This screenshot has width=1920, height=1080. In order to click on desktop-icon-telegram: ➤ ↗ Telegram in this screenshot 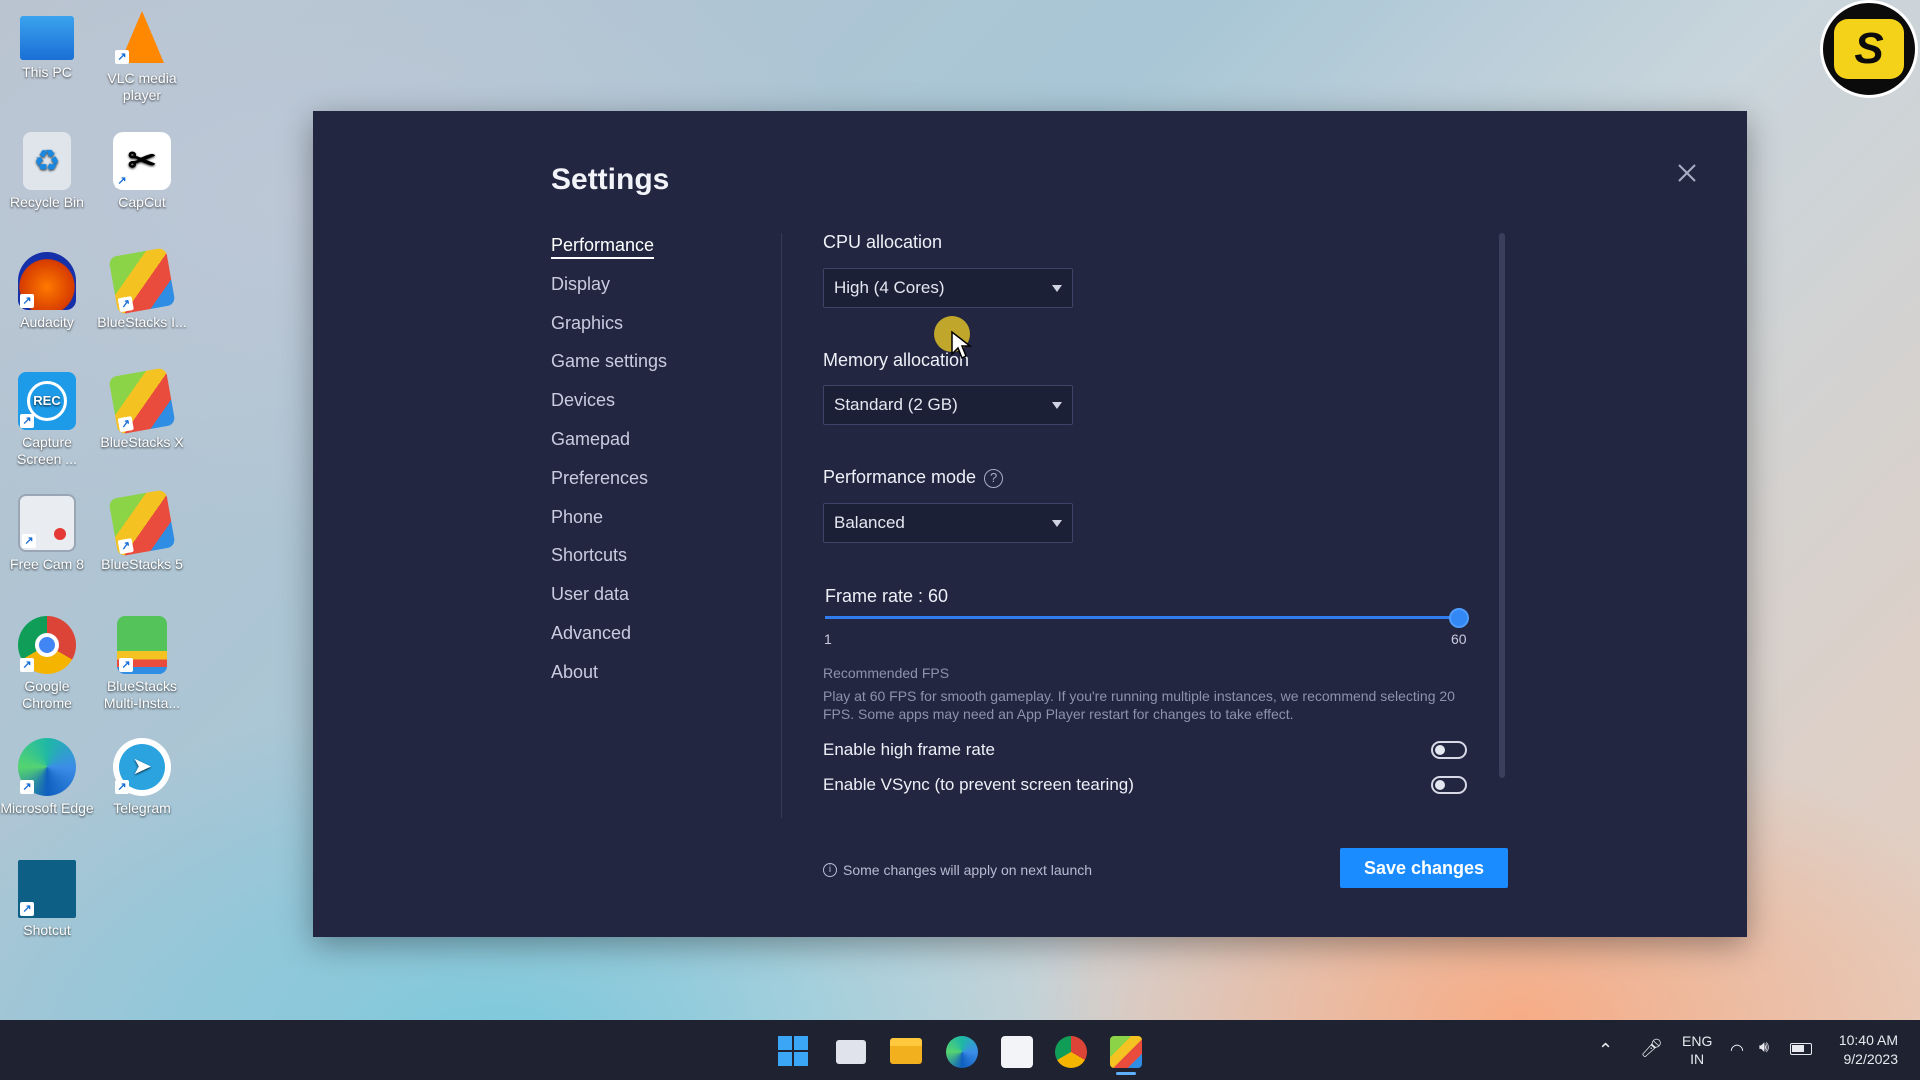, I will do `click(142, 777)`.